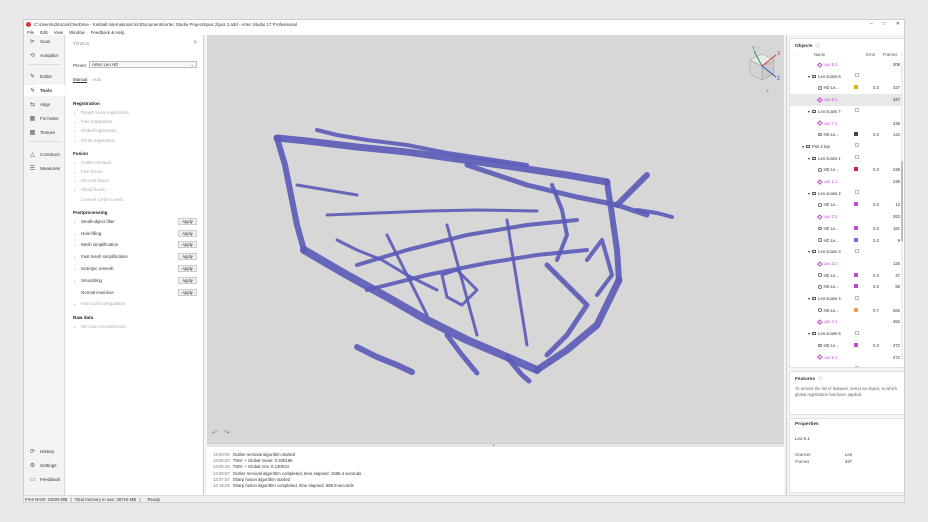  I want to click on nav-scan: ⊳ Scan, so click(44, 41).